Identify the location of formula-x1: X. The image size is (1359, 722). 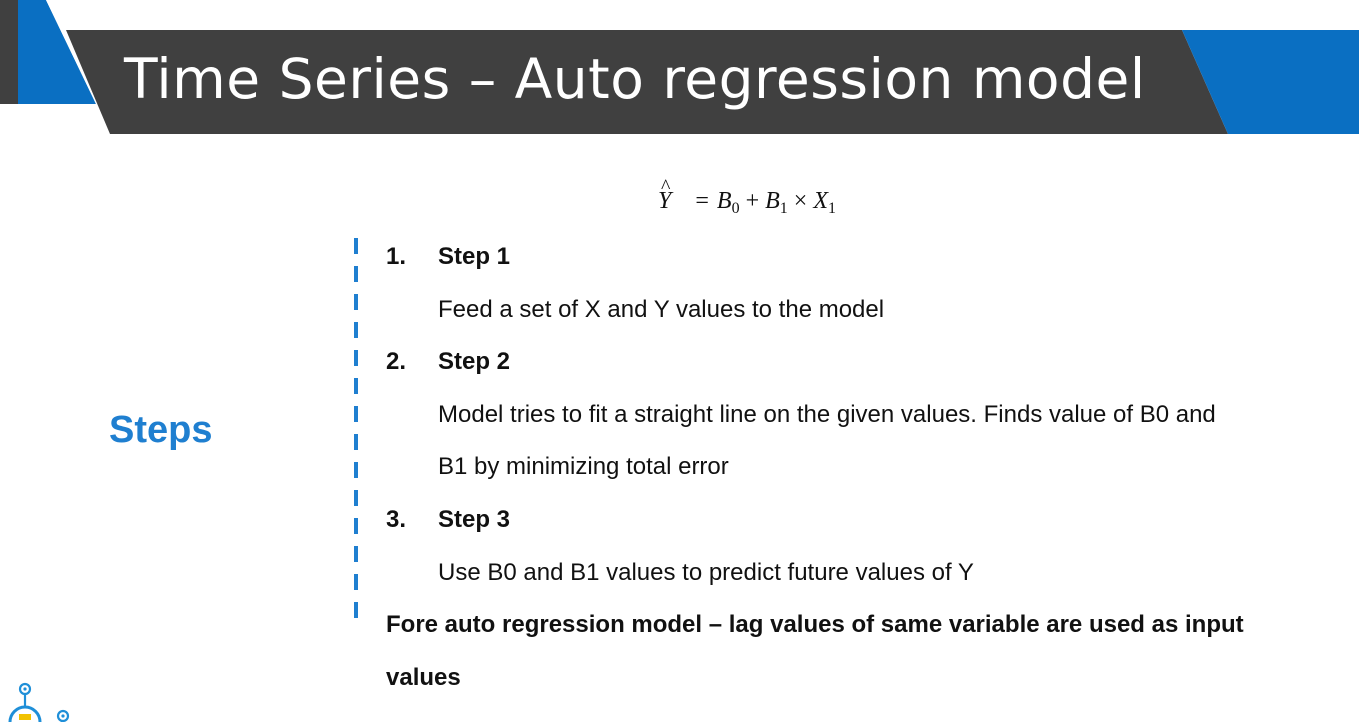
(821, 201).